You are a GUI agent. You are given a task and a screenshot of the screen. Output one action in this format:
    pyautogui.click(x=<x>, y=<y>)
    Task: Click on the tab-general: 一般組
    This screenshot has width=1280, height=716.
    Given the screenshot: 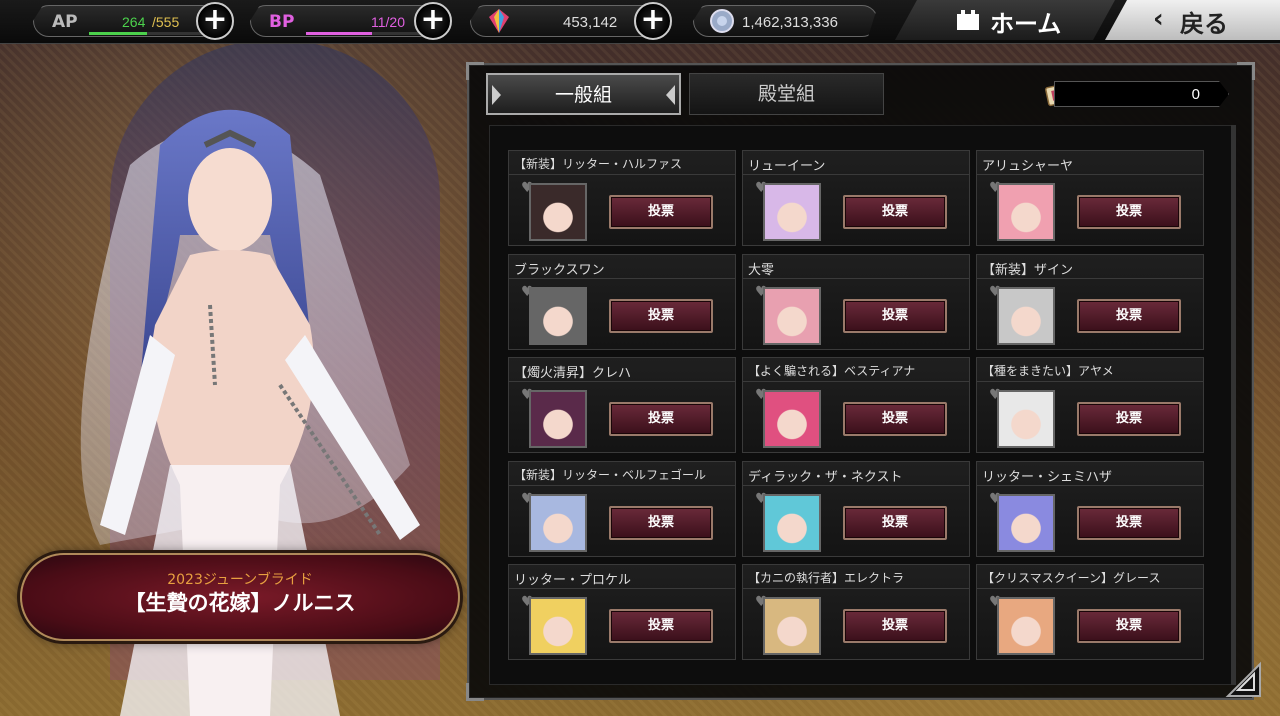 What is the action you would take?
    pyautogui.click(x=583, y=94)
    